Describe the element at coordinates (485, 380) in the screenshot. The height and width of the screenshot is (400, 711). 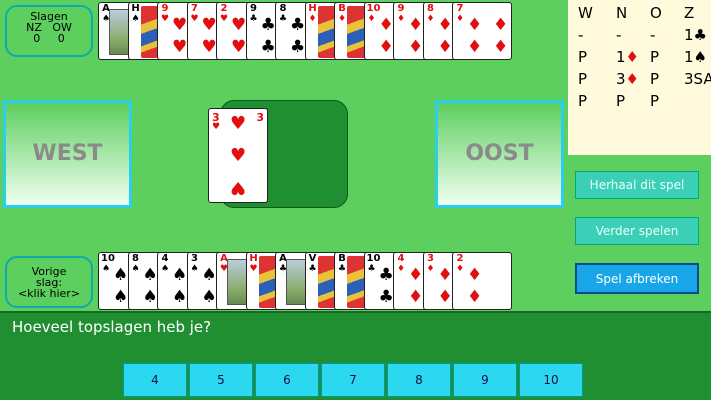
I see `answer-button-9: 9` at that location.